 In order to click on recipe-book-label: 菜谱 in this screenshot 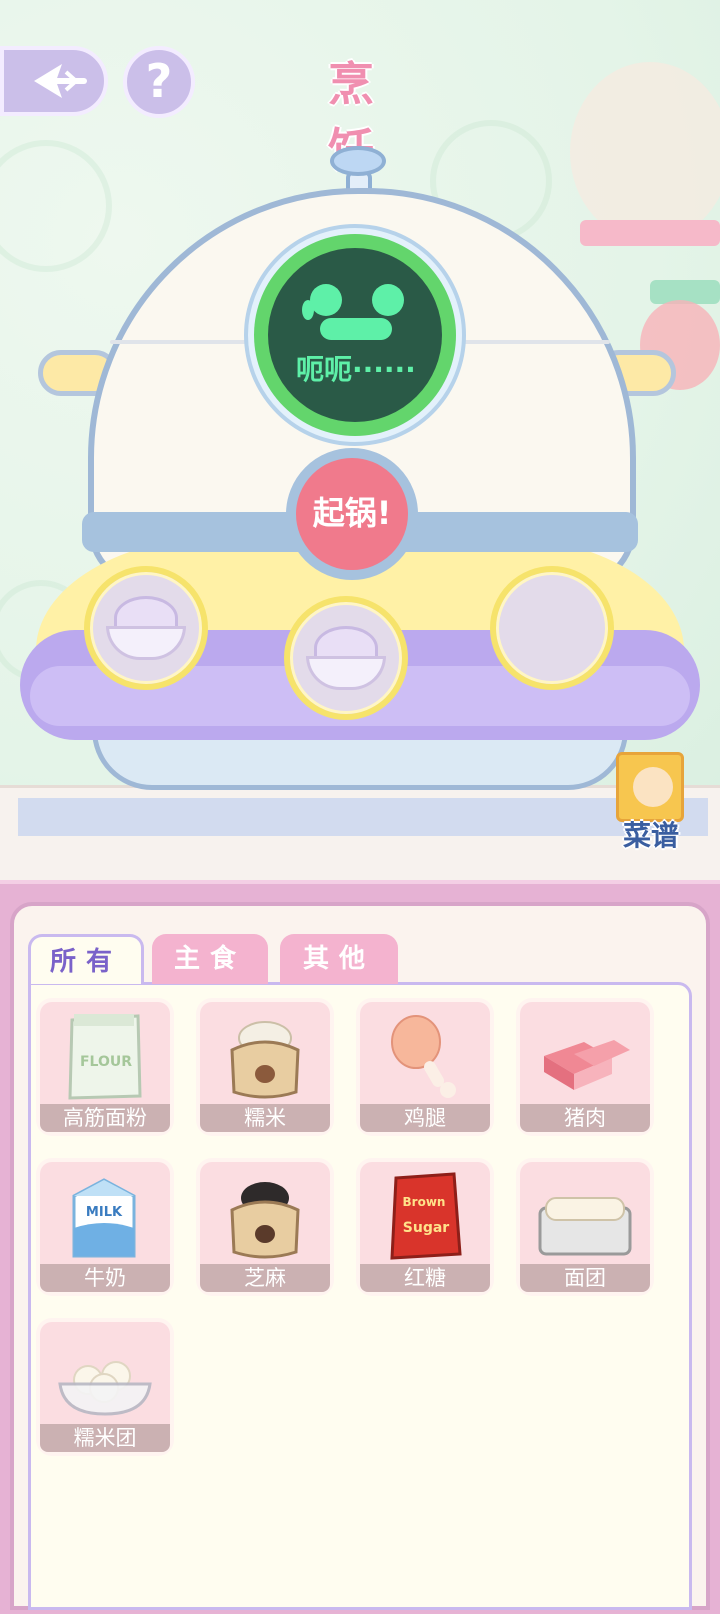, I will do `click(650, 835)`.